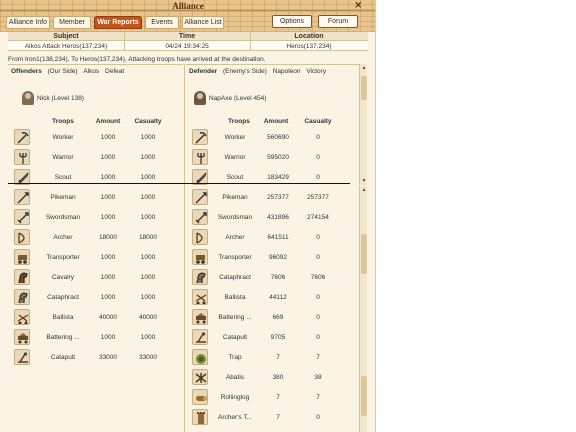 This screenshot has width=576, height=432. I want to click on troop-name: Trap, so click(235, 357).